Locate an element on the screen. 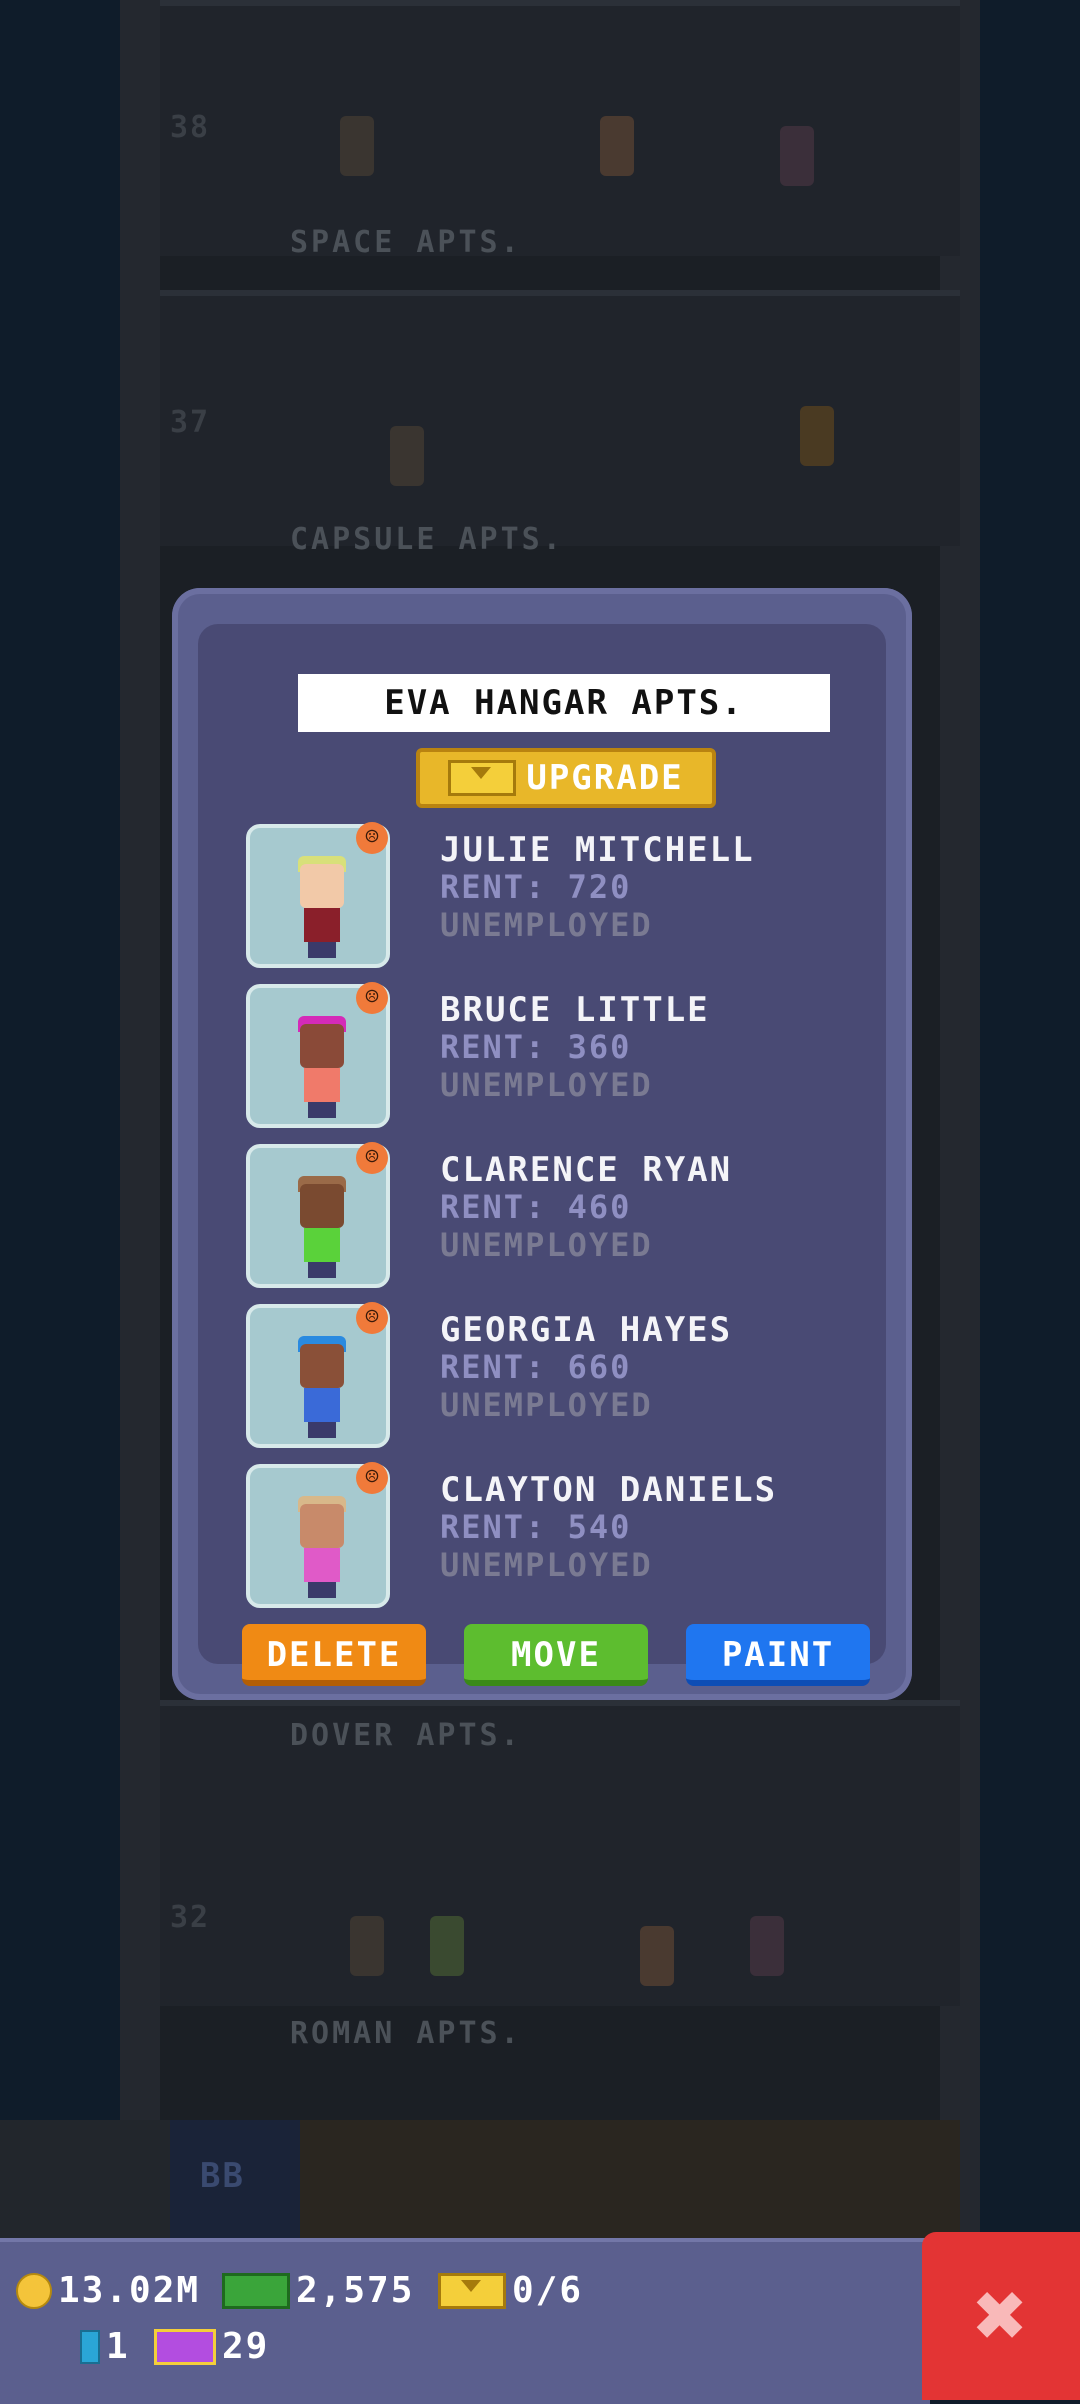  resident-name: JULIE MITCHELL is located at coordinates (597, 850).